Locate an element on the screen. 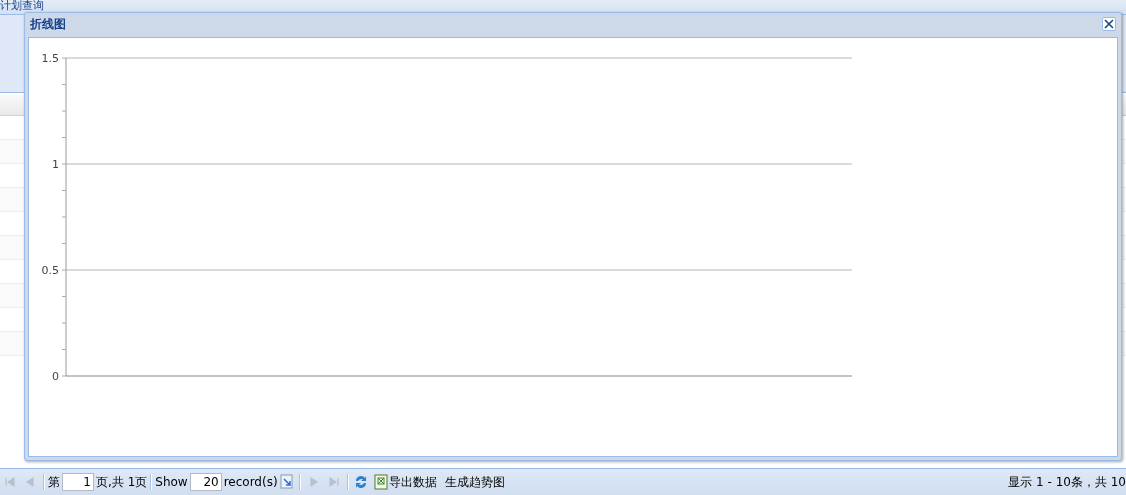  record-summary: 显示 1 - 10条，共 10 is located at coordinates (1067, 482).